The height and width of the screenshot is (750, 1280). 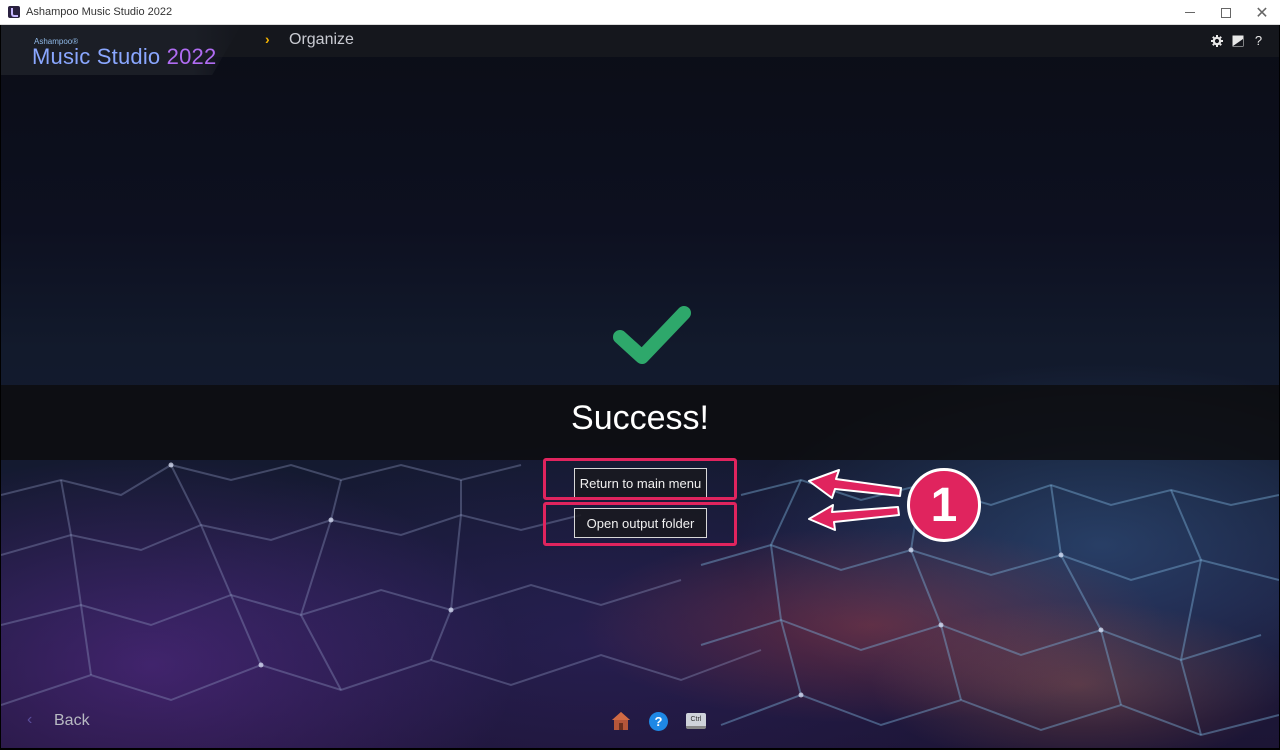 I want to click on home-icon, so click(x=621, y=721).